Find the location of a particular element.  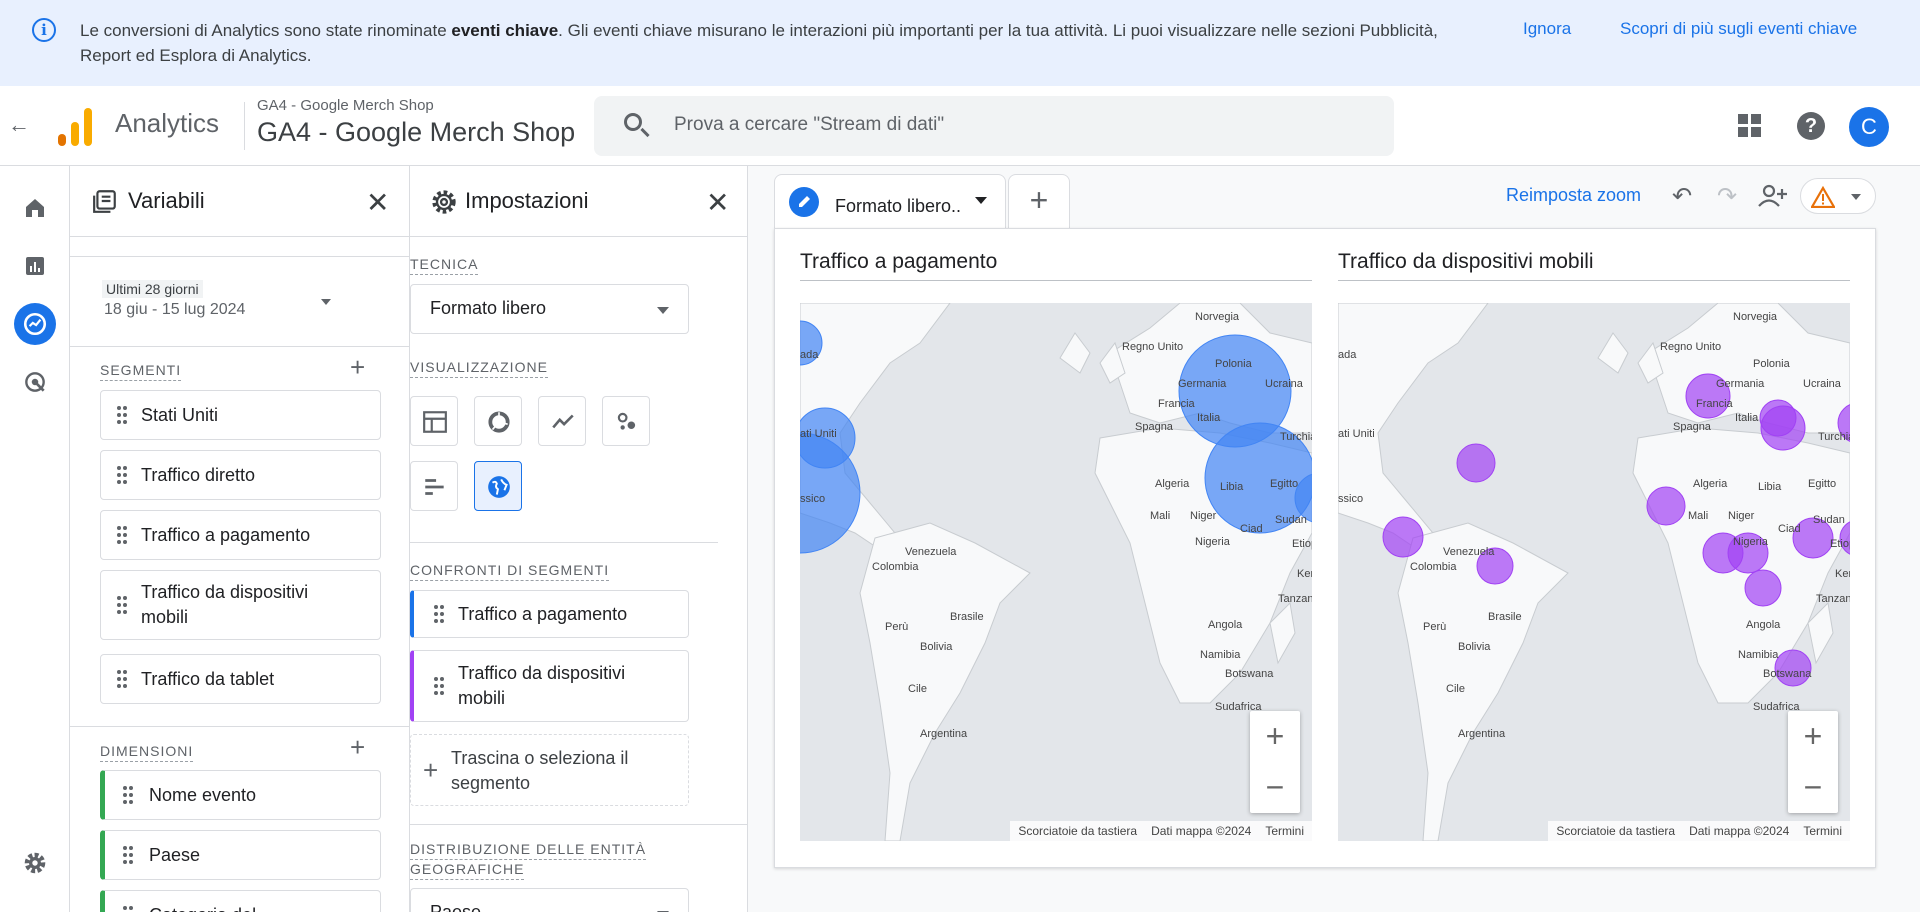

variables-icon is located at coordinates (104, 201).